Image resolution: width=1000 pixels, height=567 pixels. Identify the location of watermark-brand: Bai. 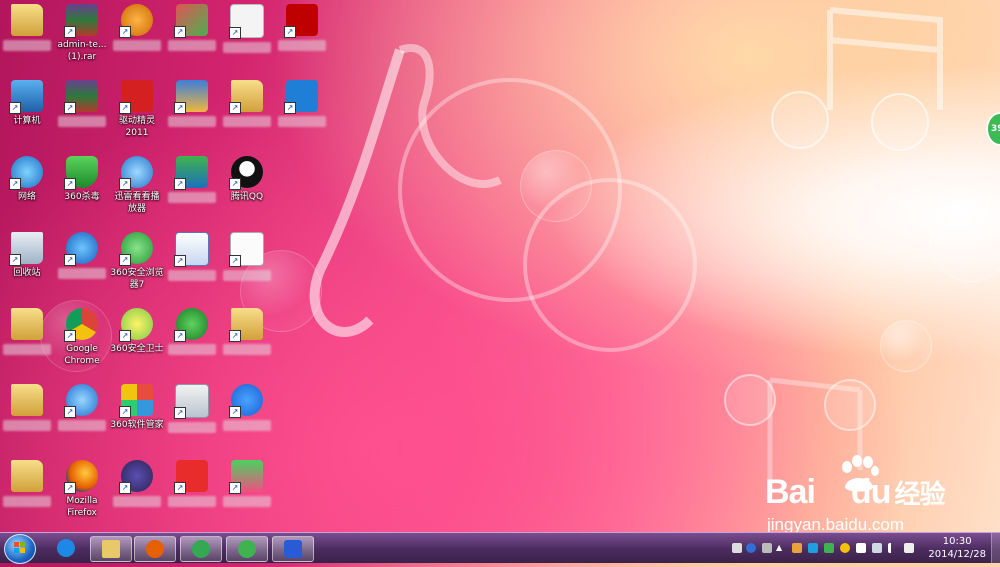
(790, 492).